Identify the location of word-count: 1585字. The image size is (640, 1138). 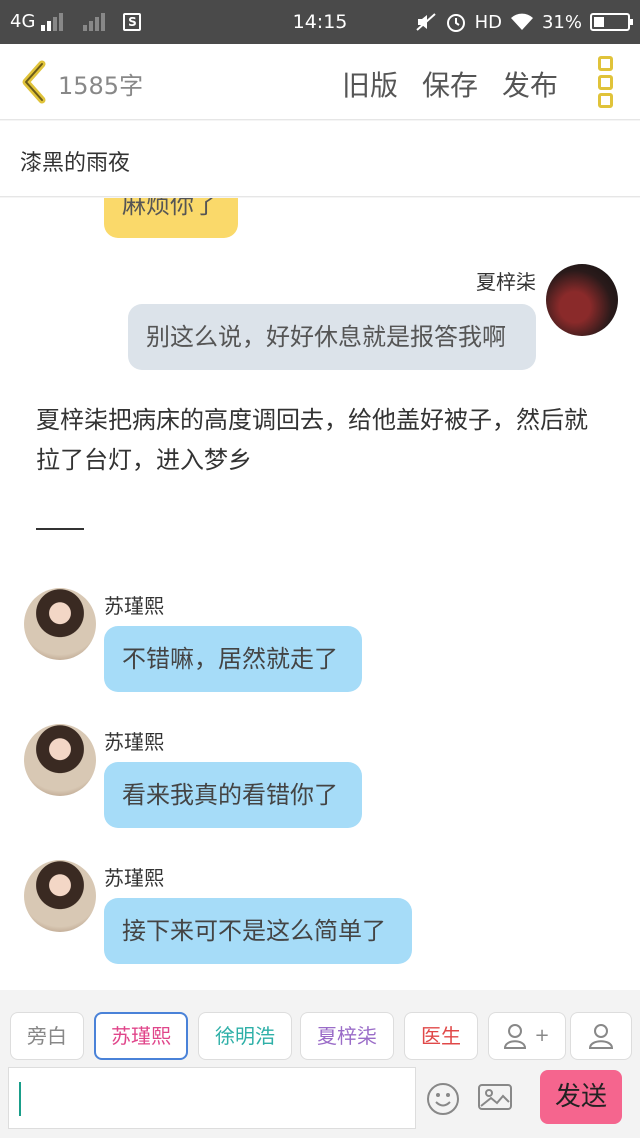
(101, 86).